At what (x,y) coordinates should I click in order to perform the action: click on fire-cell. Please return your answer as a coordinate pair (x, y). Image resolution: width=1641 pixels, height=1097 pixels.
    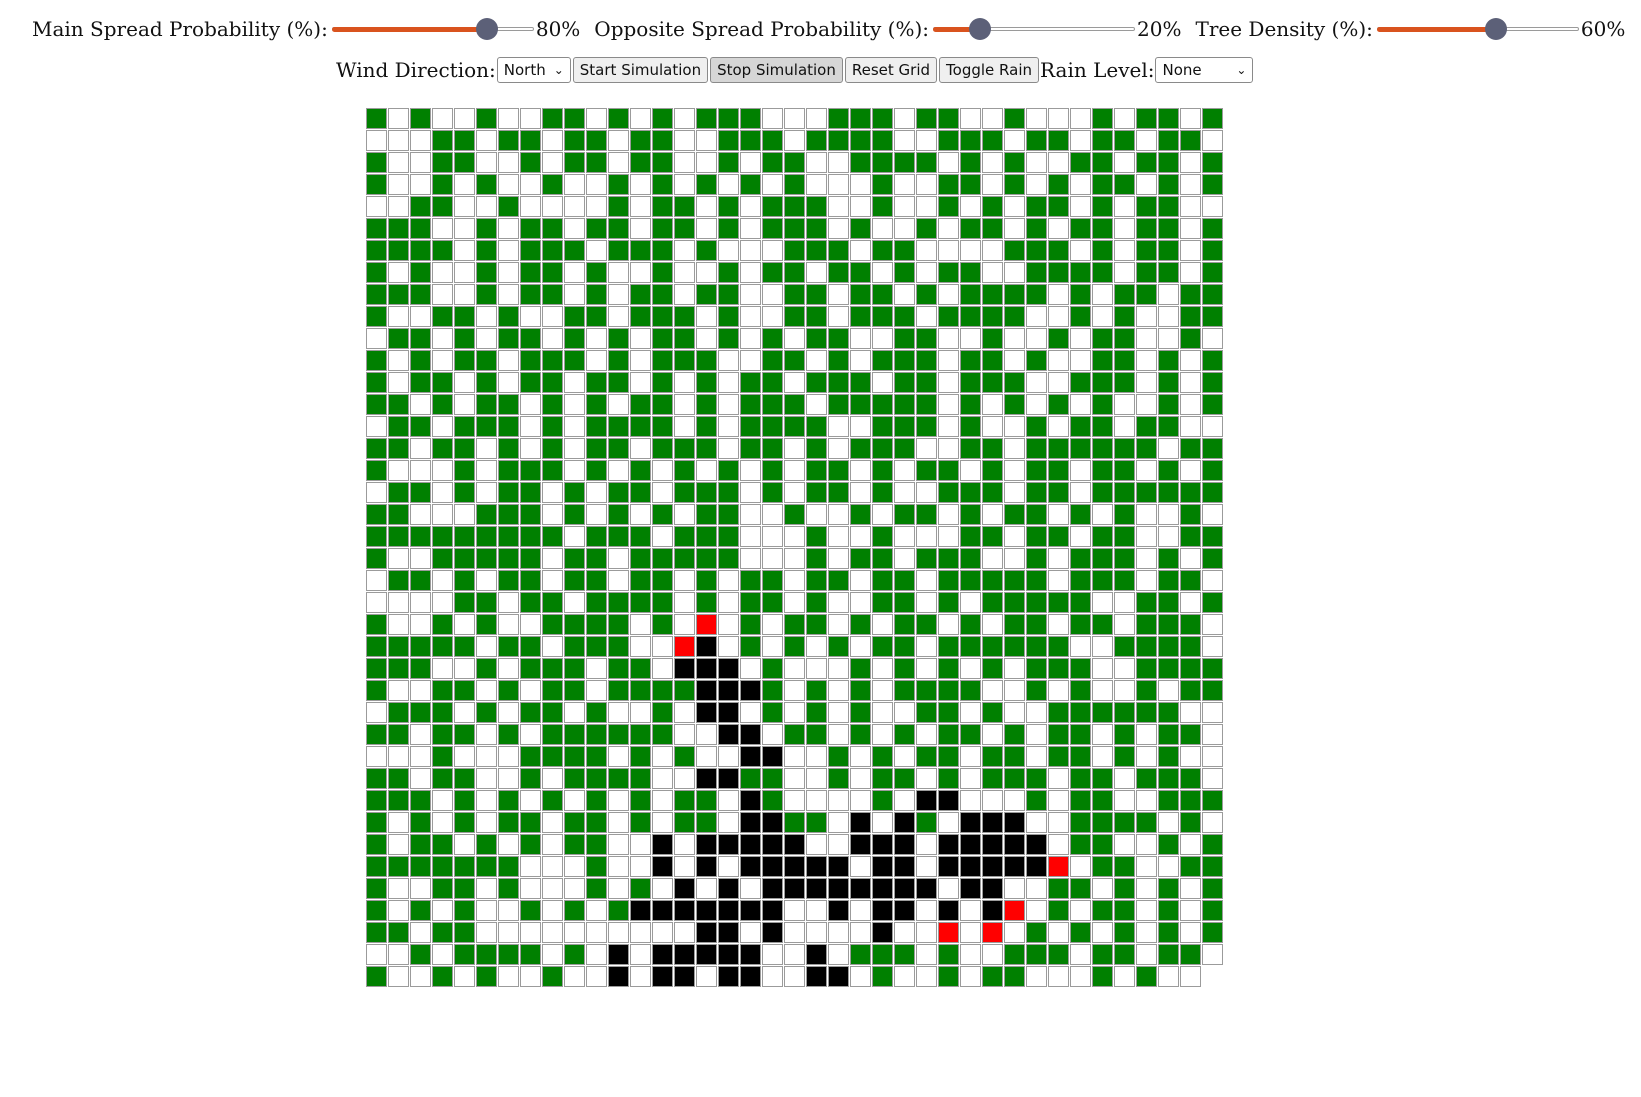
    Looking at the image, I should click on (1014, 910).